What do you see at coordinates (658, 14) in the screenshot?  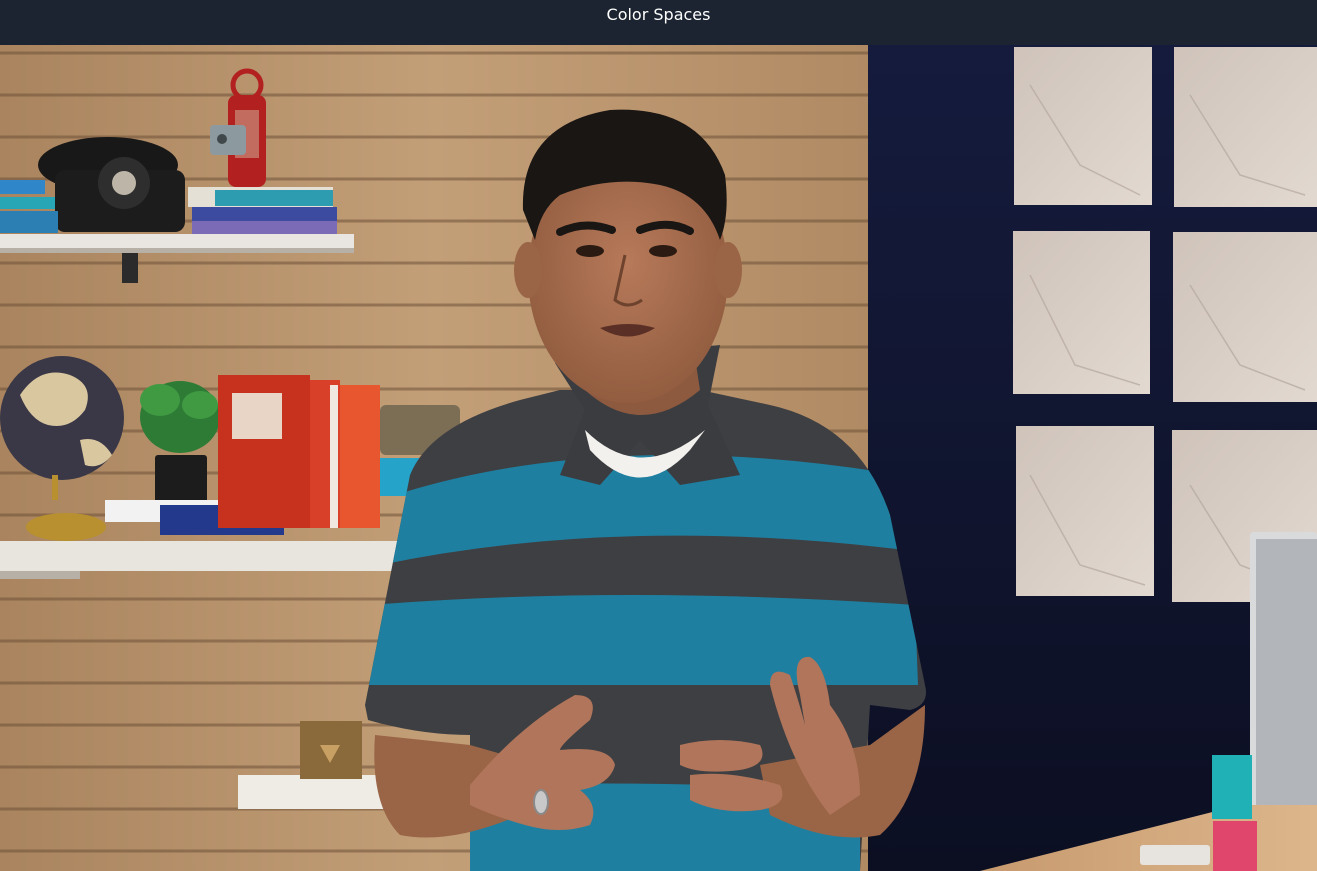 I see `video-title: Color Spaces` at bounding box center [658, 14].